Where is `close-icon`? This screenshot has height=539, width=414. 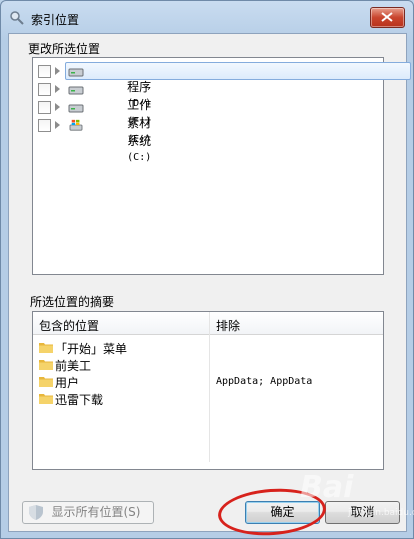
close-icon is located at coordinates (387, 17).